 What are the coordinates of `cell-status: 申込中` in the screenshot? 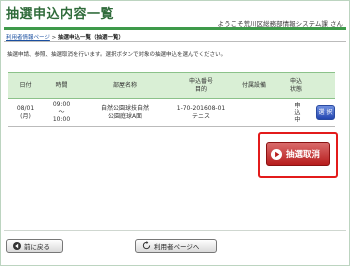 It's located at (296, 112).